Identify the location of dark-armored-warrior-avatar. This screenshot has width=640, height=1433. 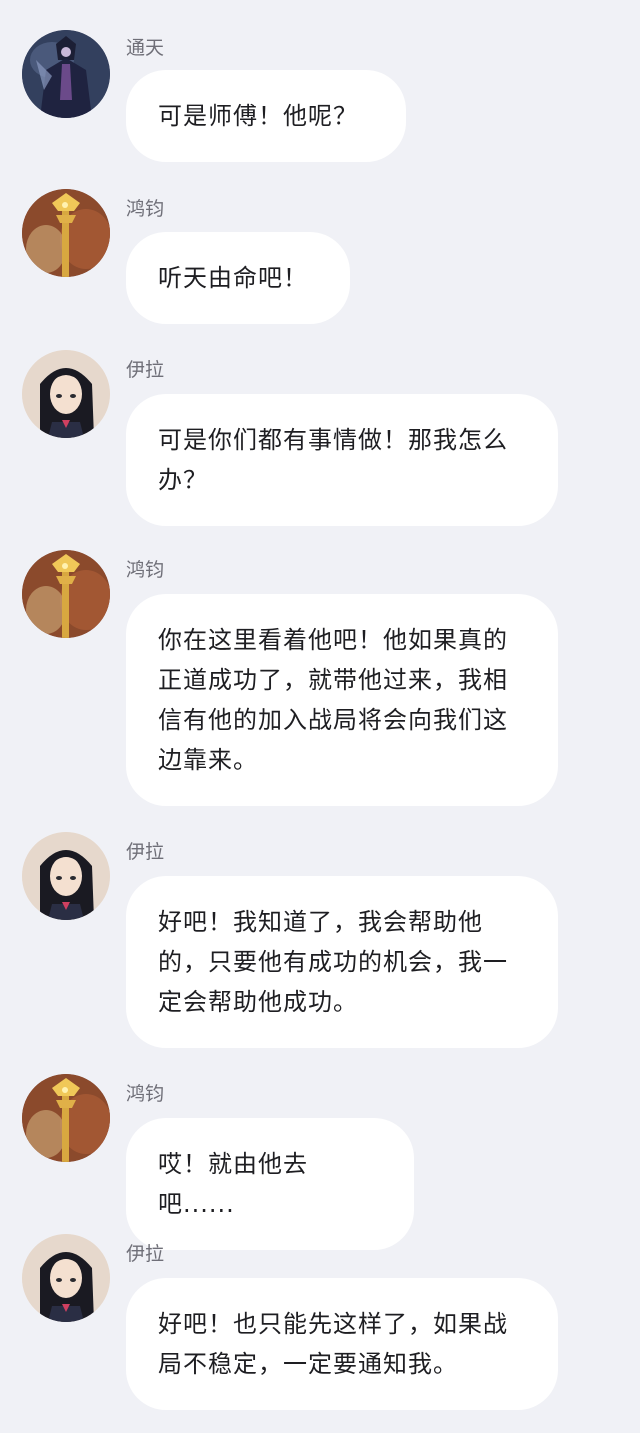
(66, 74).